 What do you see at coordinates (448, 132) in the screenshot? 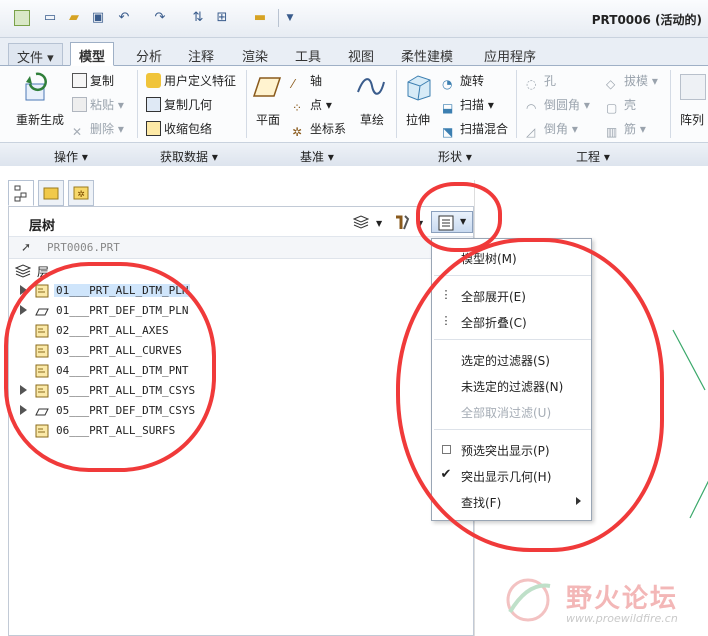
I see `swept-blend-icon: ⬔` at bounding box center [448, 132].